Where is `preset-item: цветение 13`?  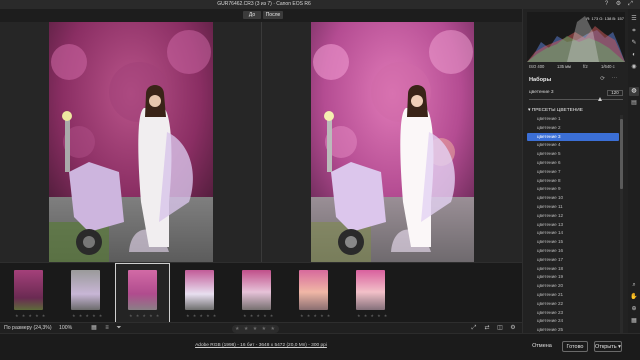
preset-item: цветение 13 is located at coordinates (573, 225).